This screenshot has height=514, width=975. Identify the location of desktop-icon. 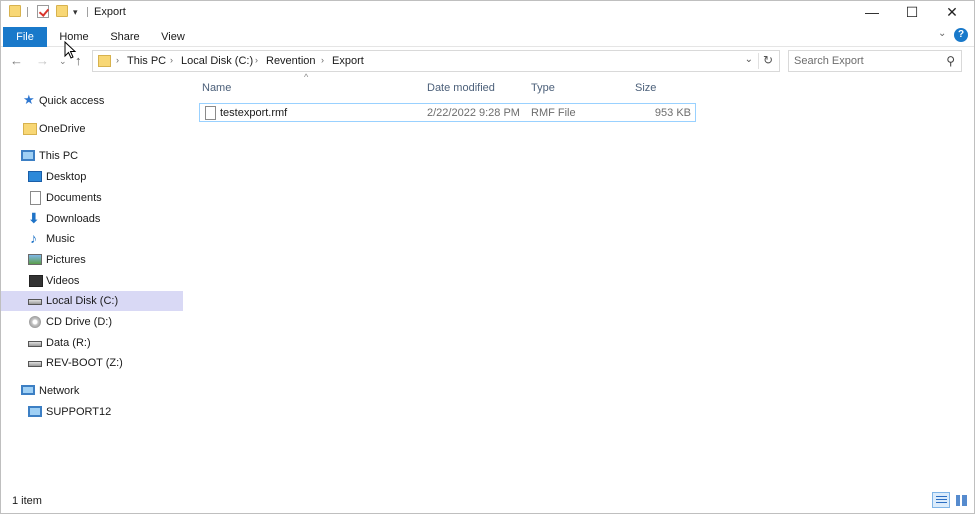
(35, 176).